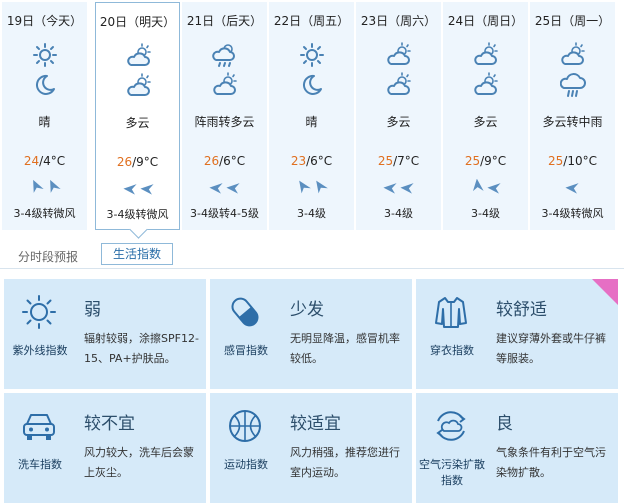 The image size is (624, 503). Describe the element at coordinates (40, 464) in the screenshot. I see `index-name: 洗车指数` at that location.